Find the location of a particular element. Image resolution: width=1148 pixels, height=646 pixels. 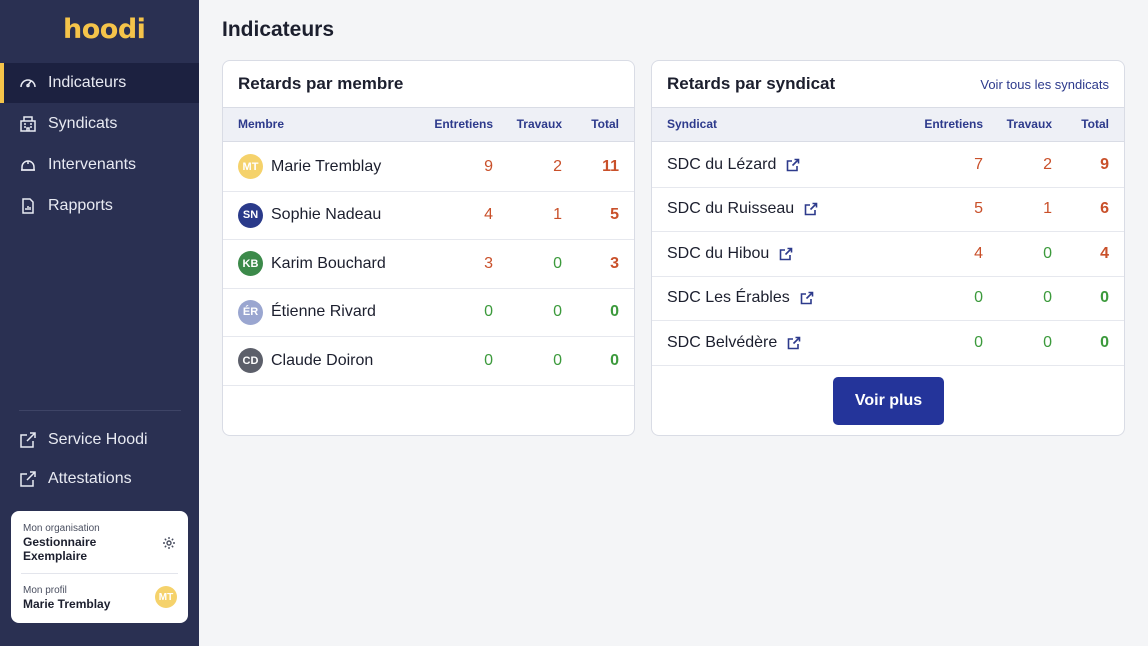

sidebar-item-rapports: Rapports is located at coordinates (99, 206).